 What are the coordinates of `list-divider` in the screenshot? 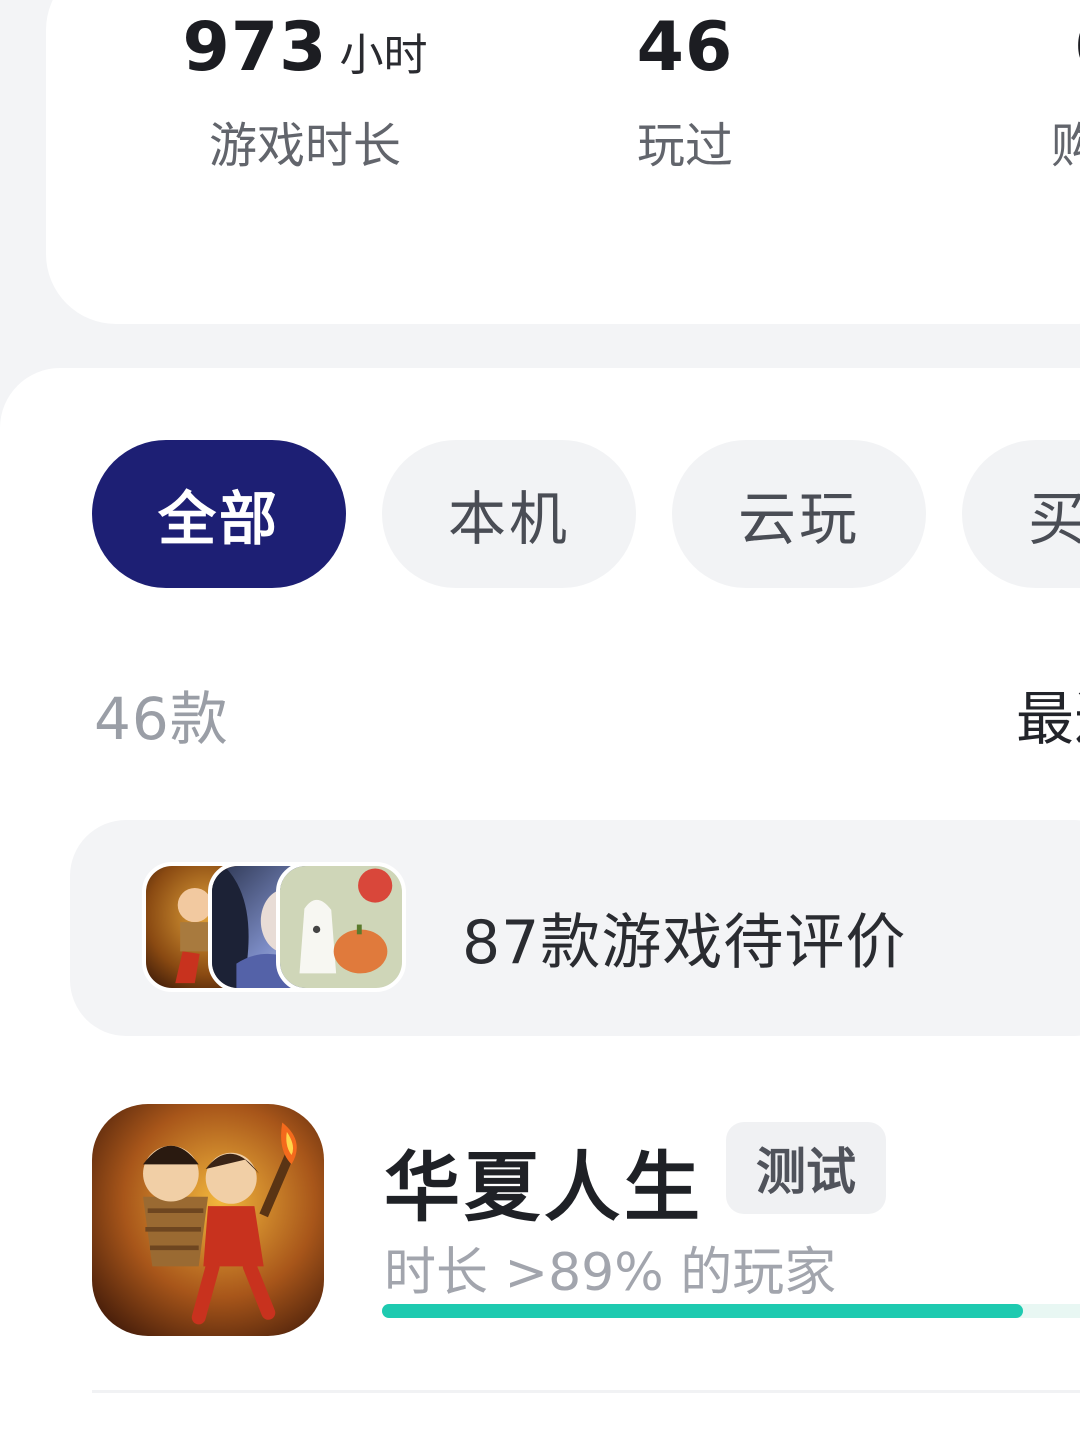 It's located at (586, 1391).